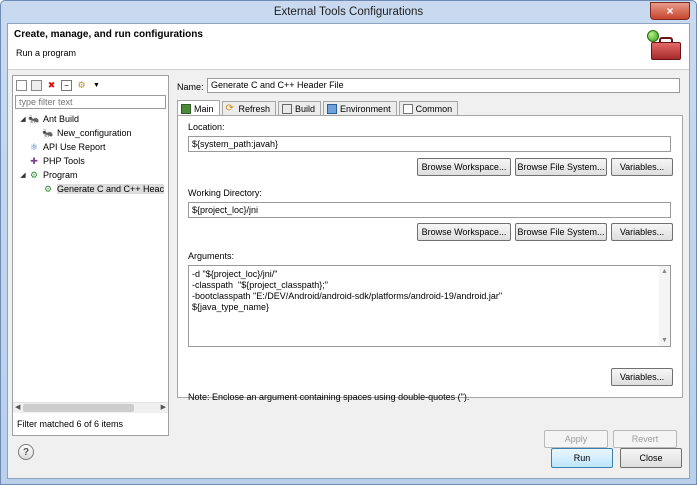 This screenshot has height=485, width=697. What do you see at coordinates (60, 175) in the screenshot?
I see `tree-item-label: Program` at bounding box center [60, 175].